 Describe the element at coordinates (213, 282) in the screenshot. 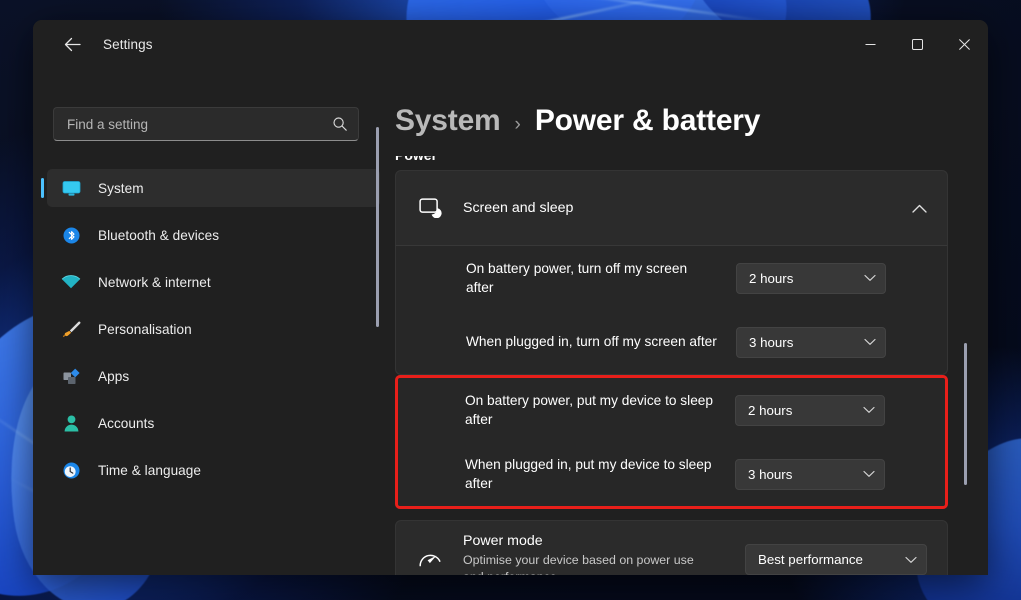

I see `sidebar-item-network-internet: Network & internet` at that location.